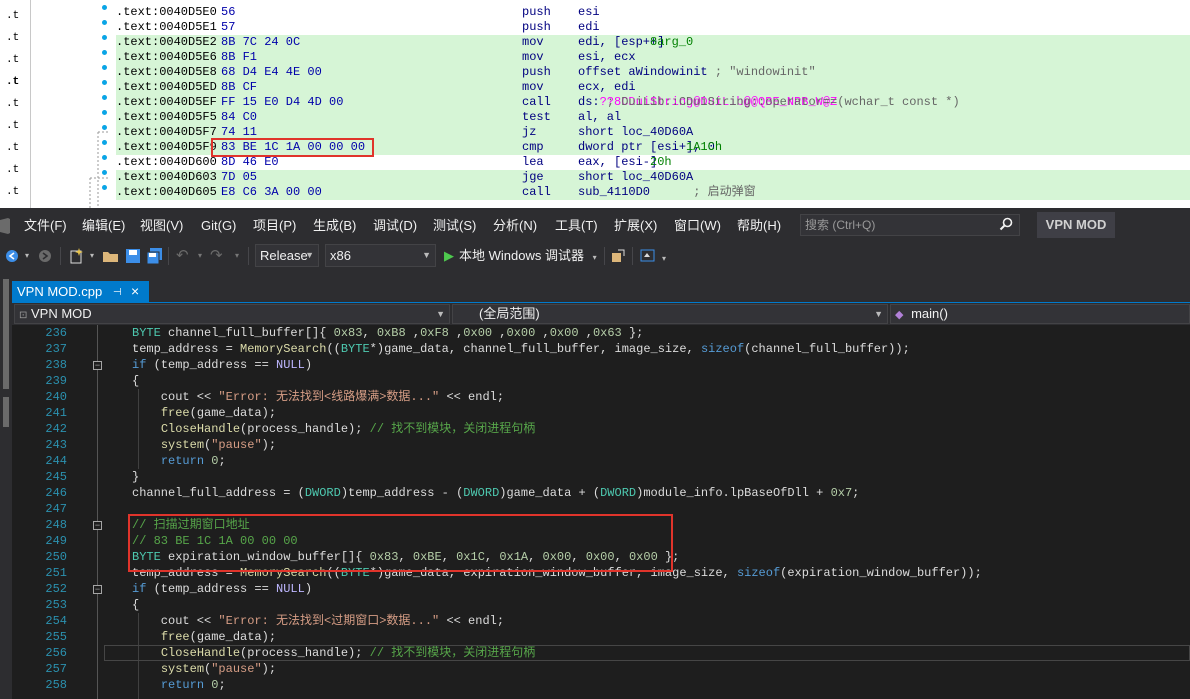 The width and height of the screenshot is (1190, 699). What do you see at coordinates (111, 256) in the screenshot?
I see `open-folder-icon` at bounding box center [111, 256].